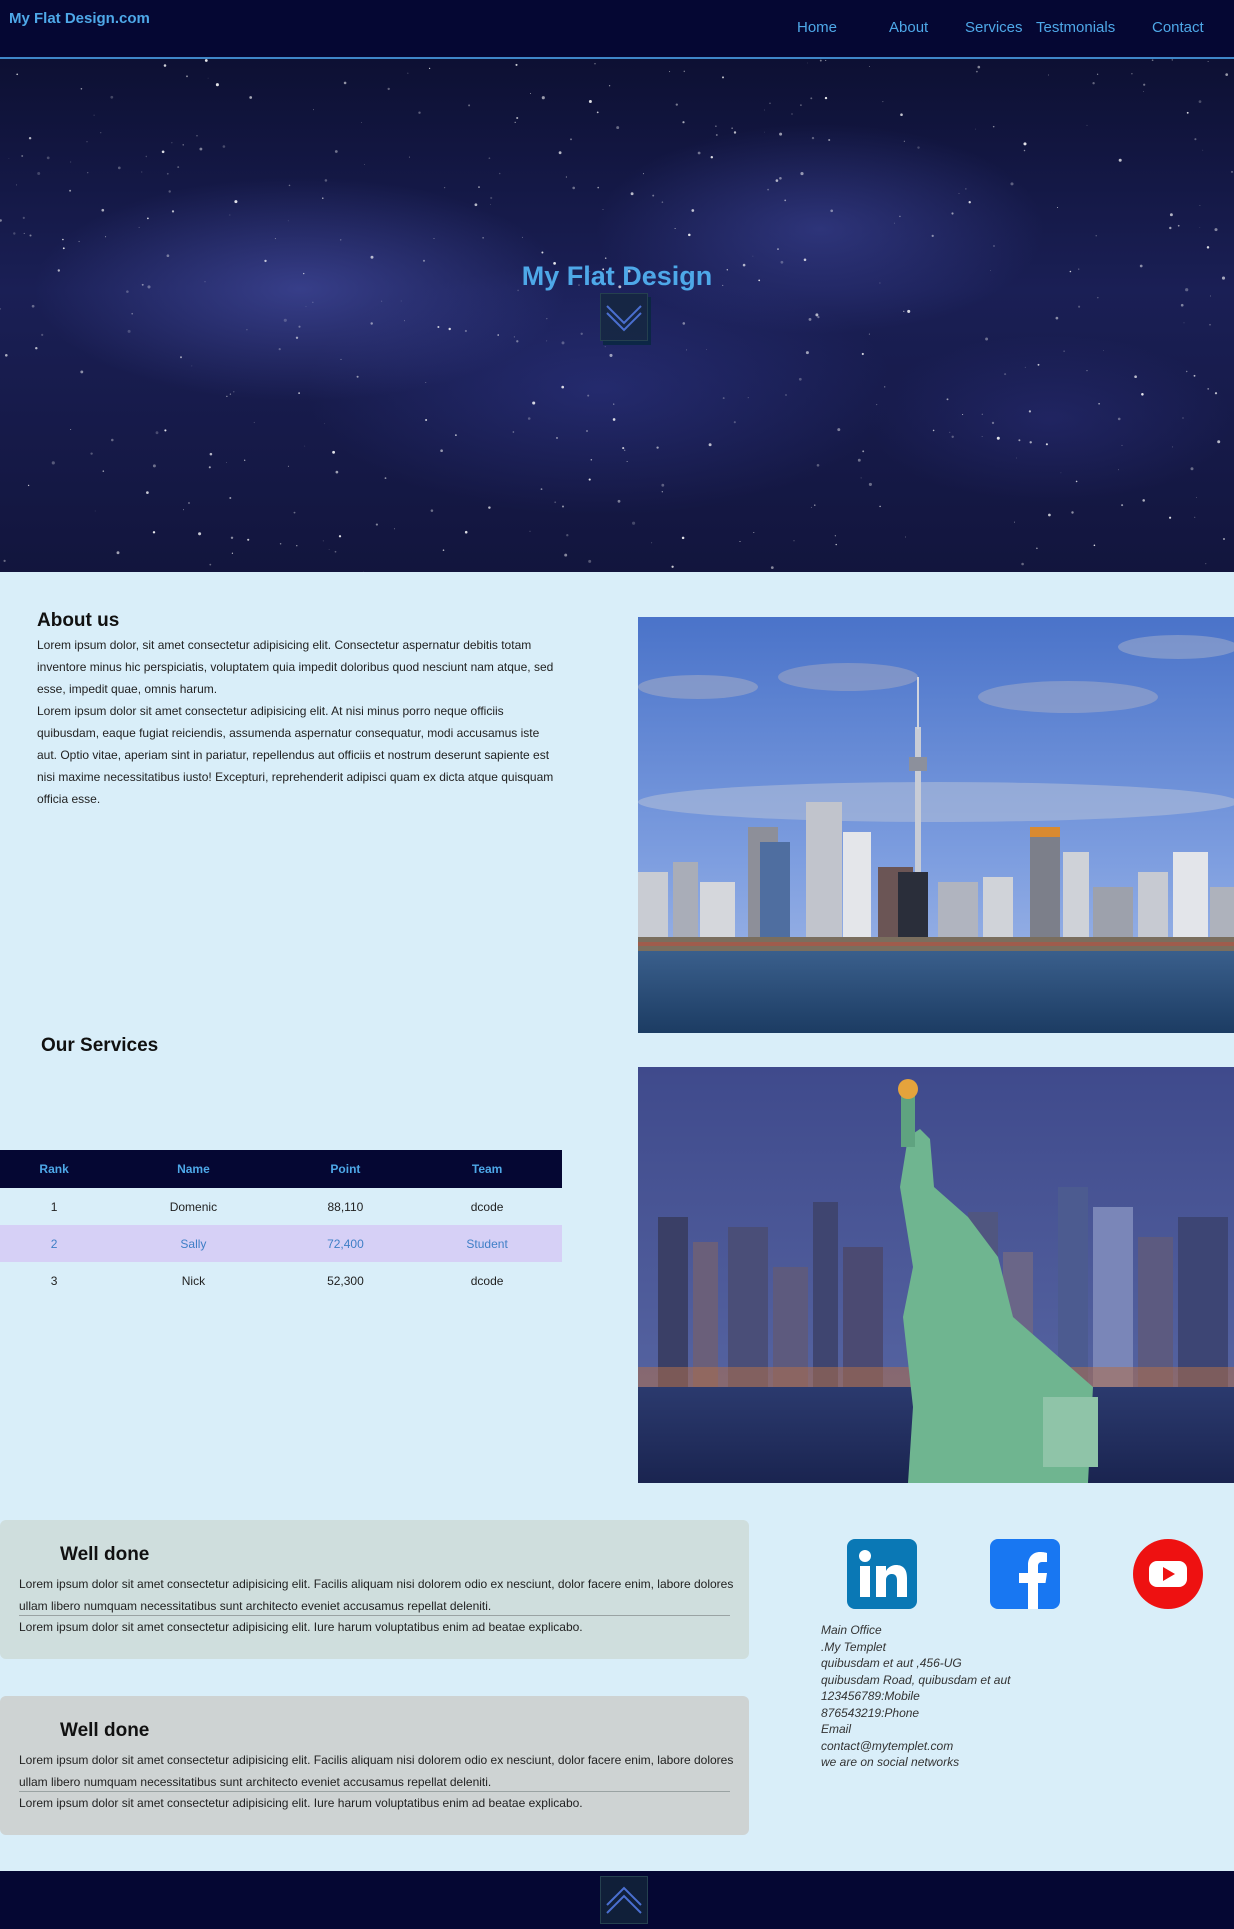  I want to click on linkedin-icon, so click(882, 1574).